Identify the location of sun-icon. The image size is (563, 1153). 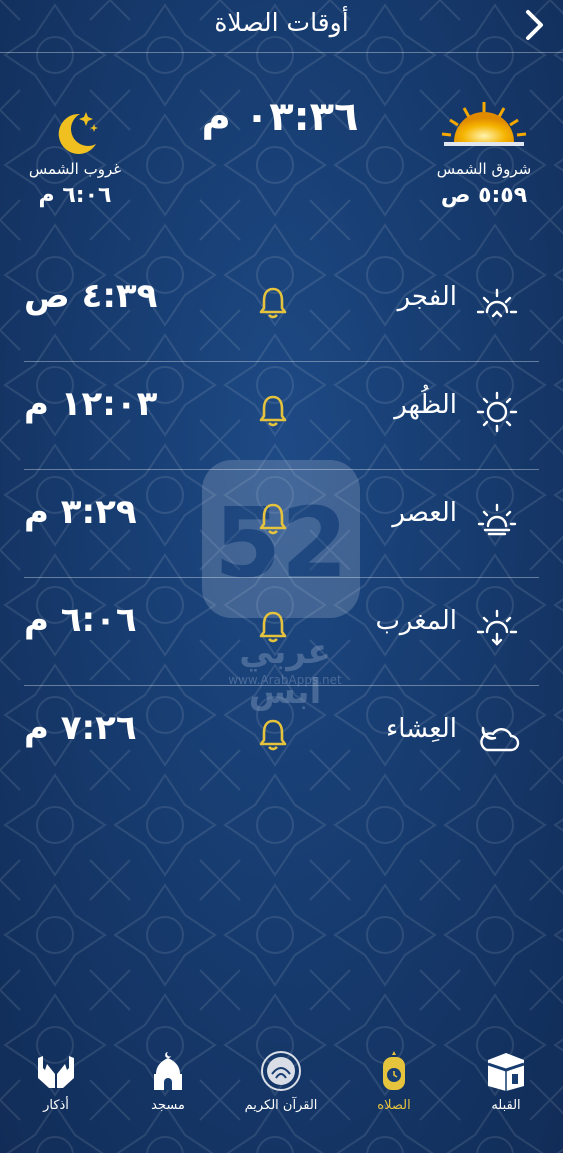
(497, 412).